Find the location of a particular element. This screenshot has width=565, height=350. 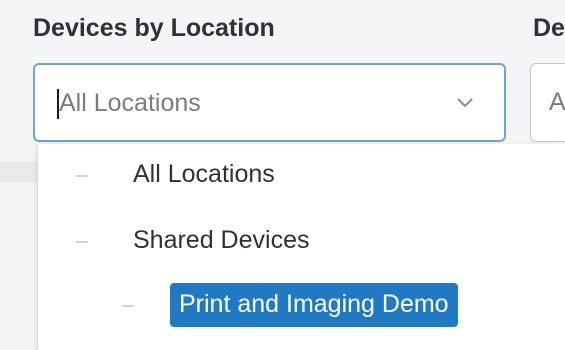

chevron-down-icon is located at coordinates (465, 103).